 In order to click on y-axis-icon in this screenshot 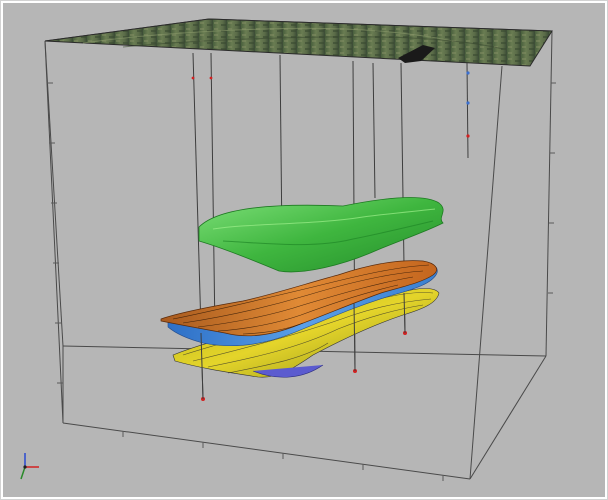, I will do `click(23, 473)`.